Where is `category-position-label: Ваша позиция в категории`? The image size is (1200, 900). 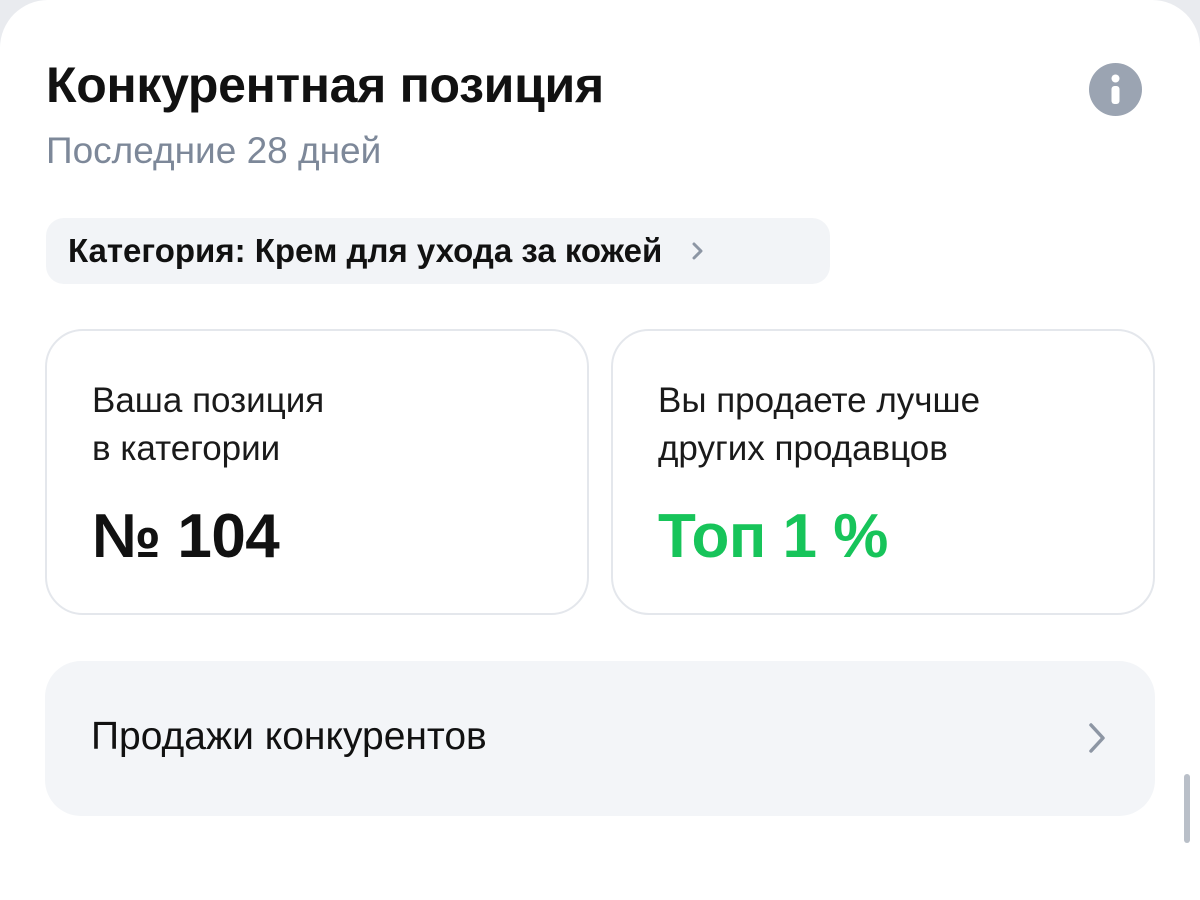
category-position-label: Ваша позиция в категории is located at coordinates (208, 425).